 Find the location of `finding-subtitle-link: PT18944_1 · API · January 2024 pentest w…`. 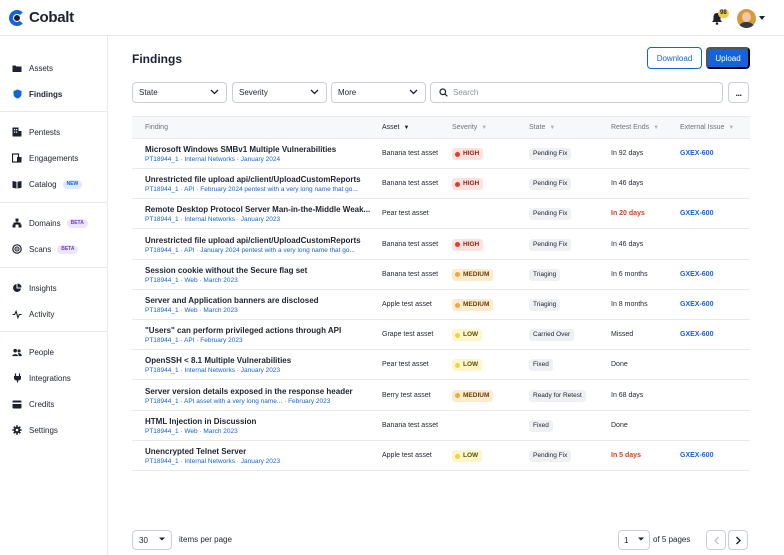

finding-subtitle-link: PT18944_1 · API · January 2024 pentest w… is located at coordinates (260, 250).